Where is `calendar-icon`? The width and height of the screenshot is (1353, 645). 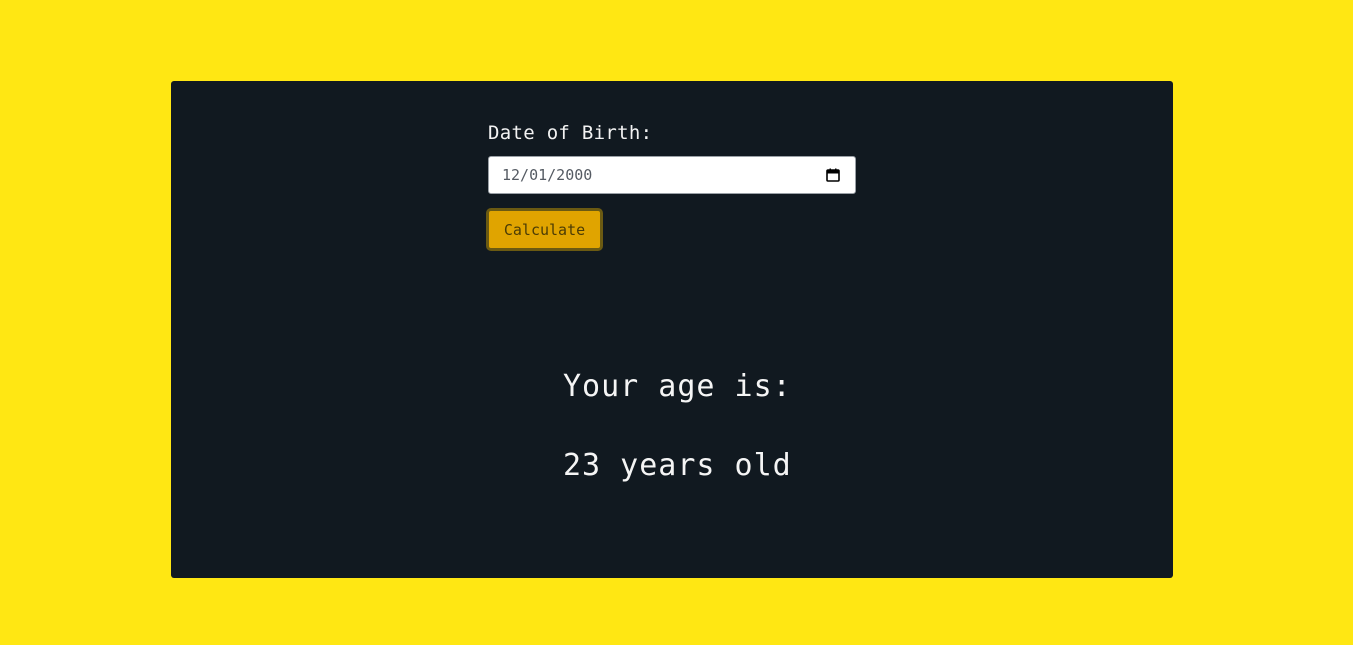 calendar-icon is located at coordinates (833, 175).